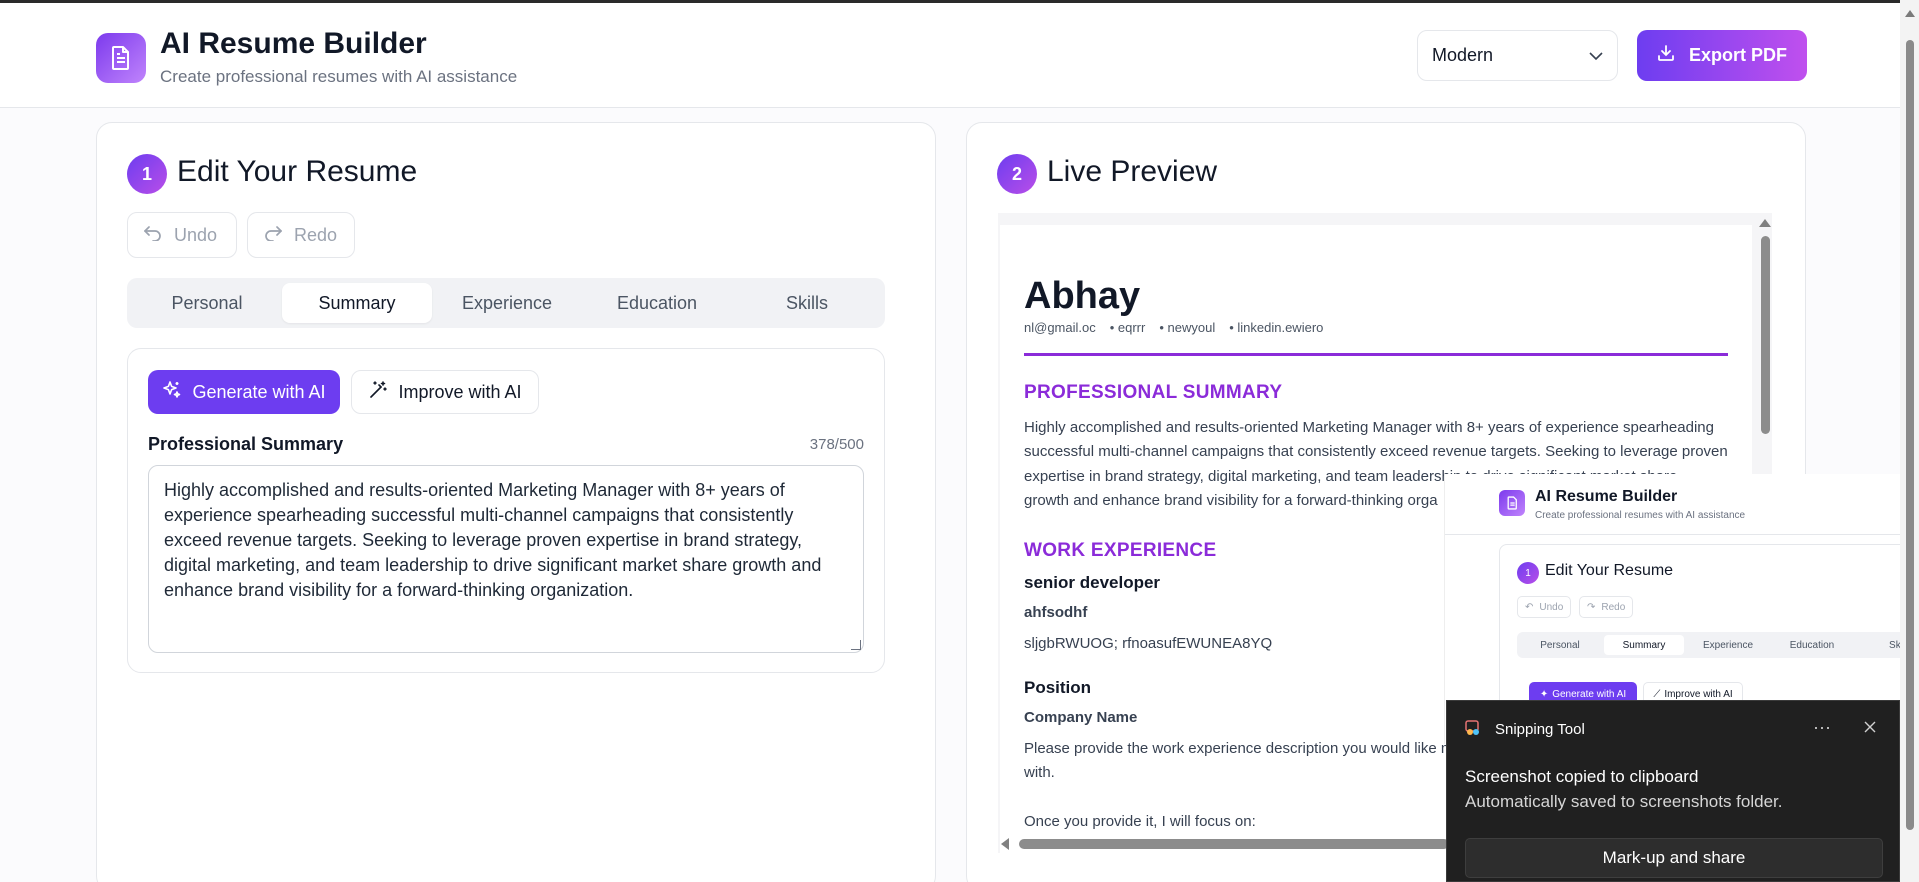 Image resolution: width=1919 pixels, height=882 pixels. What do you see at coordinates (836, 444) in the screenshot?
I see `character-count: 378/500` at bounding box center [836, 444].